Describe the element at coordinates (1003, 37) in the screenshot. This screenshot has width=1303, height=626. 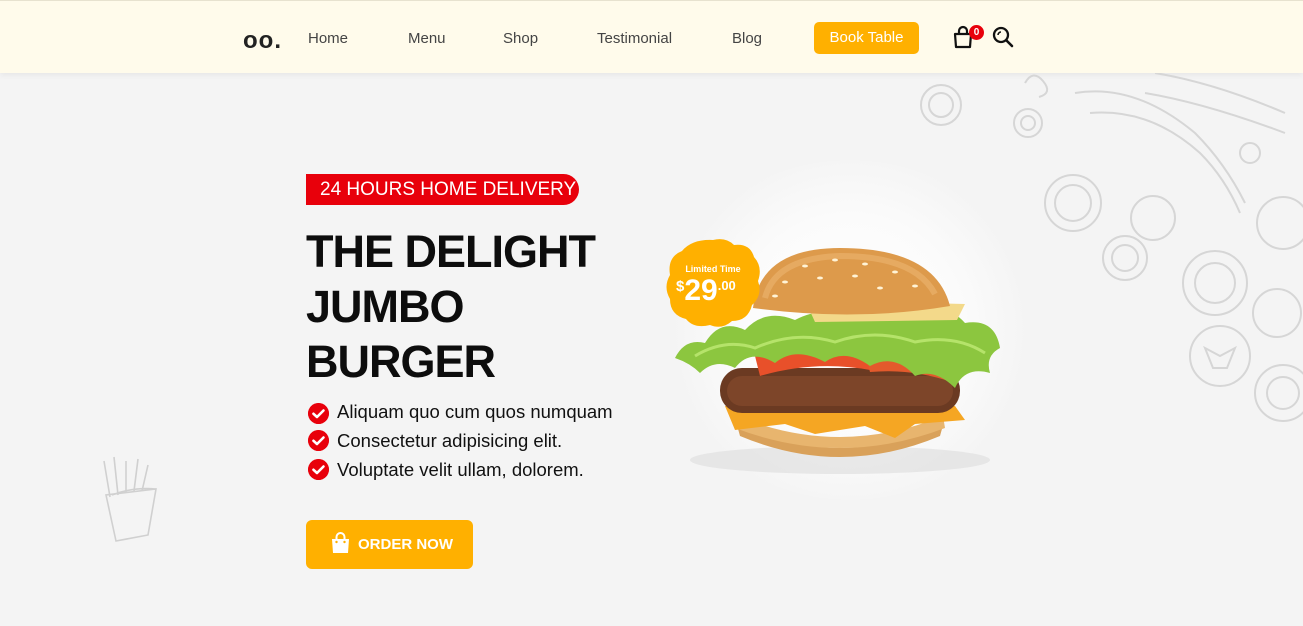
I see `search-icon` at that location.